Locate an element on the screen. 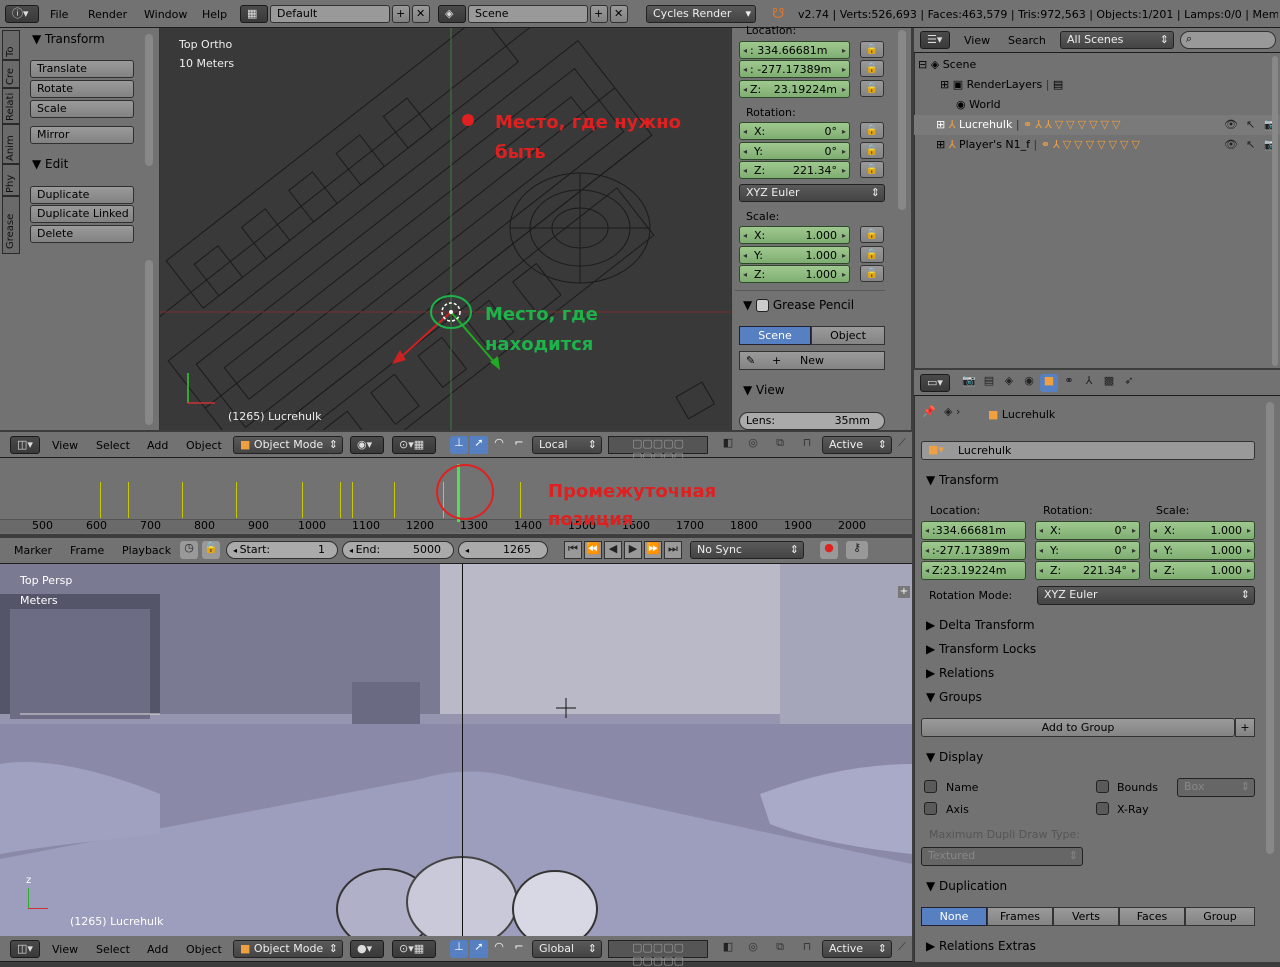 Image resolution: width=1280 pixels, height=967 pixels. lock-rot-y-icon: 🔒 is located at coordinates (872, 150).